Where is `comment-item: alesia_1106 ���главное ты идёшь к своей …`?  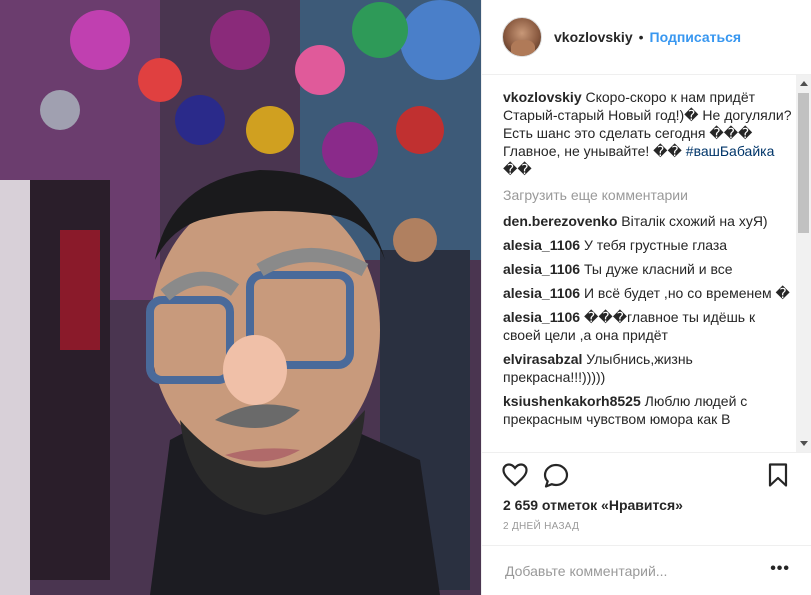
comment-item: alesia_1106 ���главное ты идёшь к своей … is located at coordinates (648, 326).